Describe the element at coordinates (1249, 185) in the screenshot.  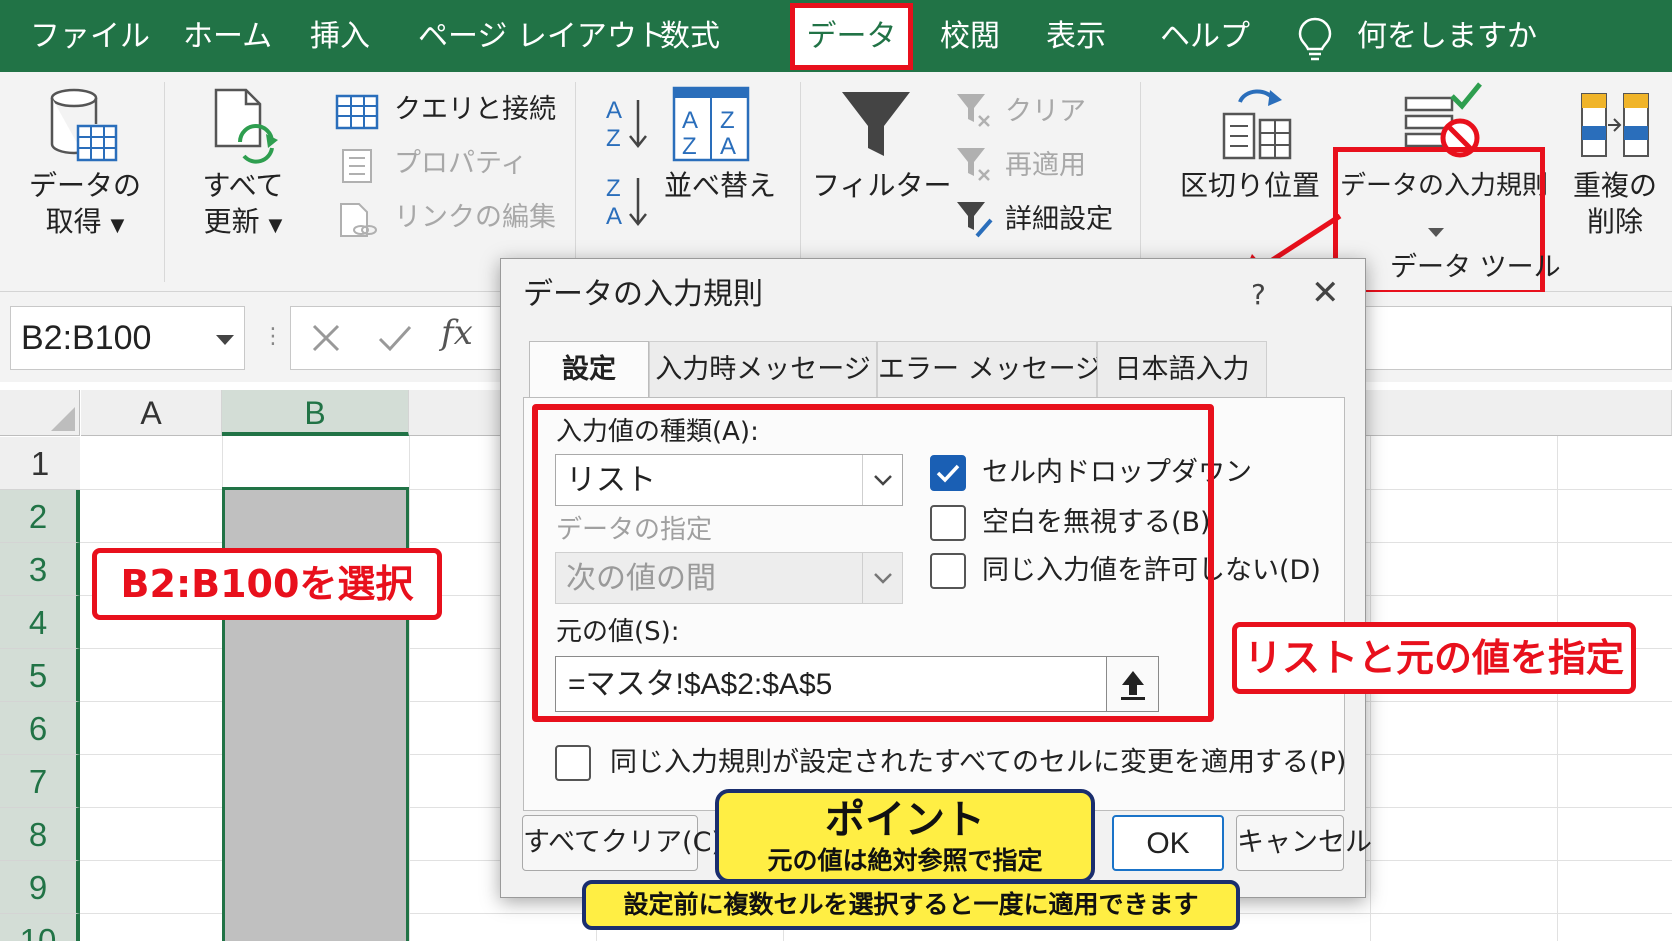
I see `text-to-columns-label: 区切り位置` at that location.